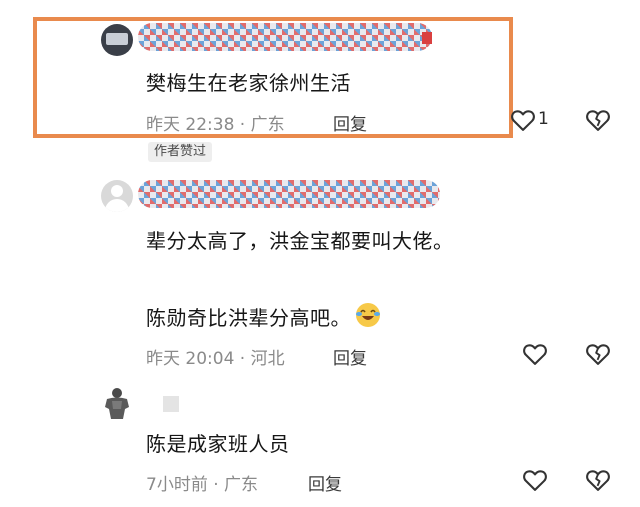 Image resolution: width=640 pixels, height=507 pixels. I want to click on comment-text: 陈是成家班人员, so click(218, 444).